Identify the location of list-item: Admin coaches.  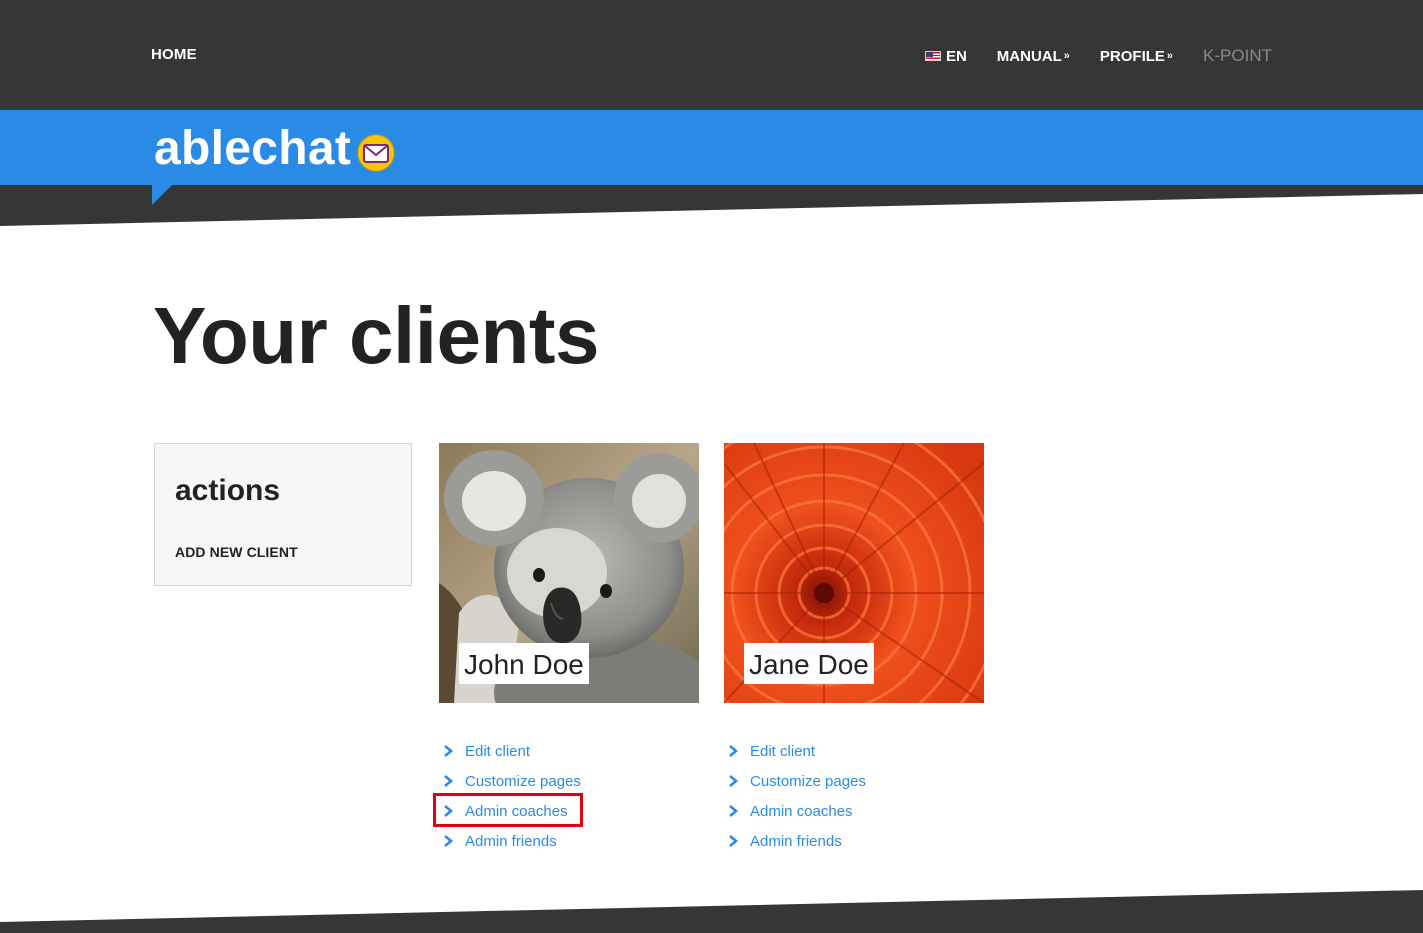
(796, 811).